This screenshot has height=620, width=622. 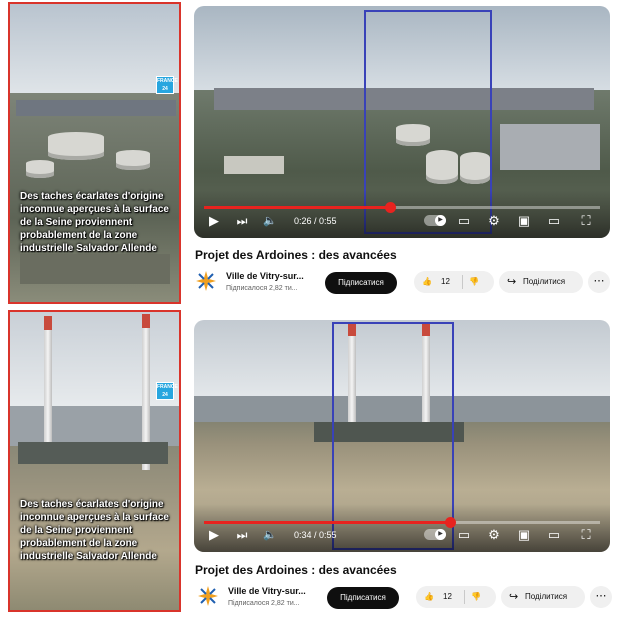 I want to click on aerial-chimneys-image, so click(x=94, y=461).